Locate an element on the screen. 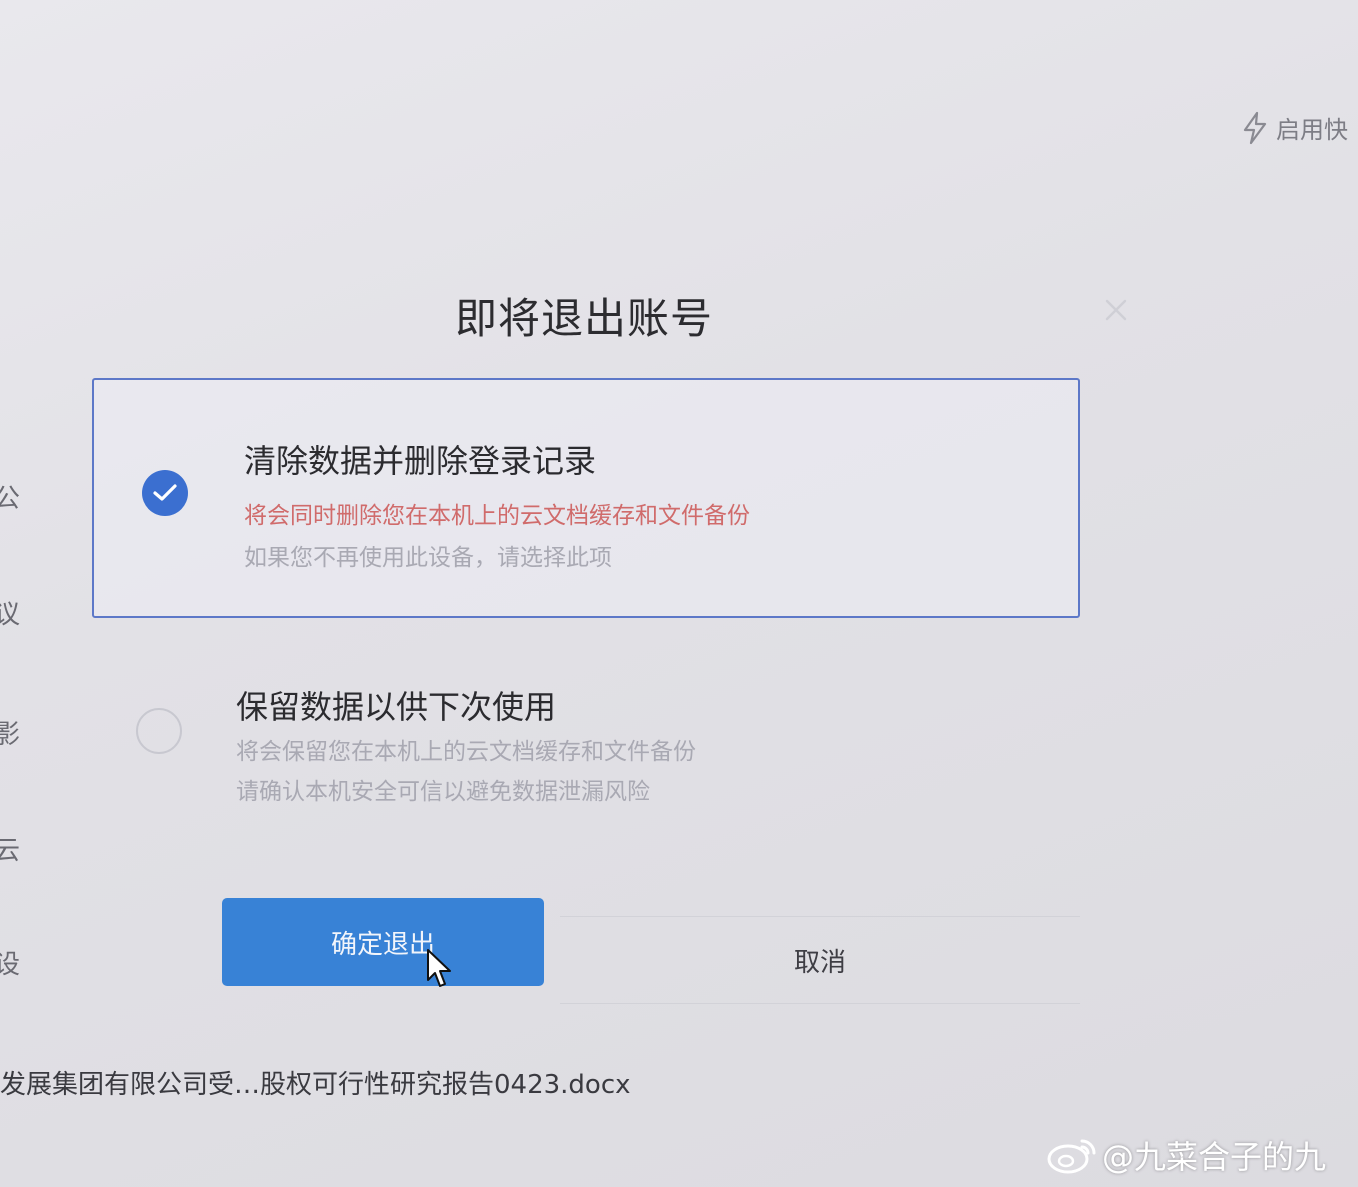 Image resolution: width=1358 pixels, height=1187 pixels. file-list-item: 发展集团有限公司受…股权可行性研究报告0423.docx is located at coordinates (315, 1082).